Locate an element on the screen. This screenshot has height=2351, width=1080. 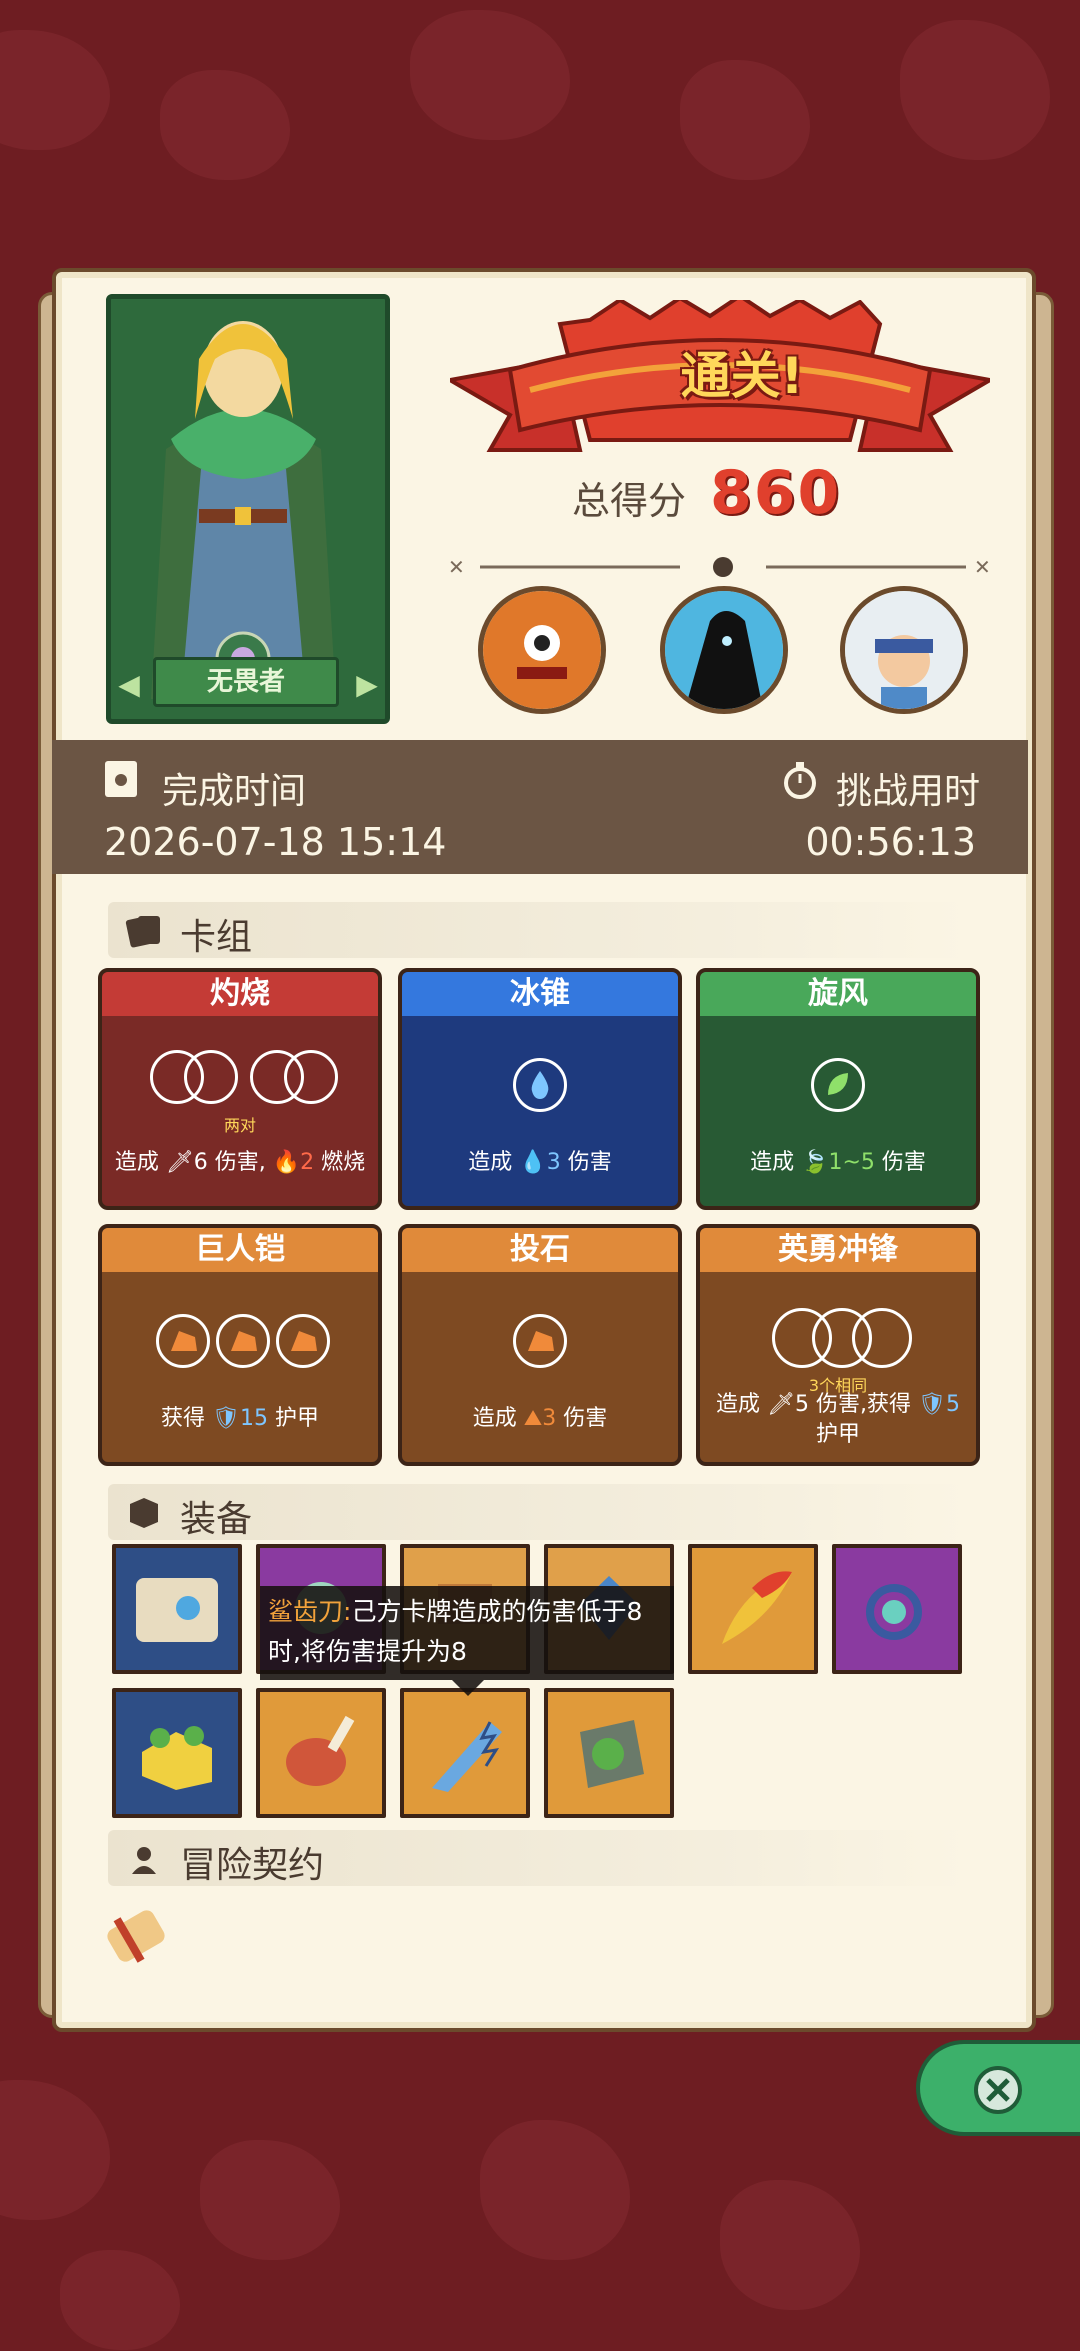
meat-icon is located at coordinates (321, 1753).